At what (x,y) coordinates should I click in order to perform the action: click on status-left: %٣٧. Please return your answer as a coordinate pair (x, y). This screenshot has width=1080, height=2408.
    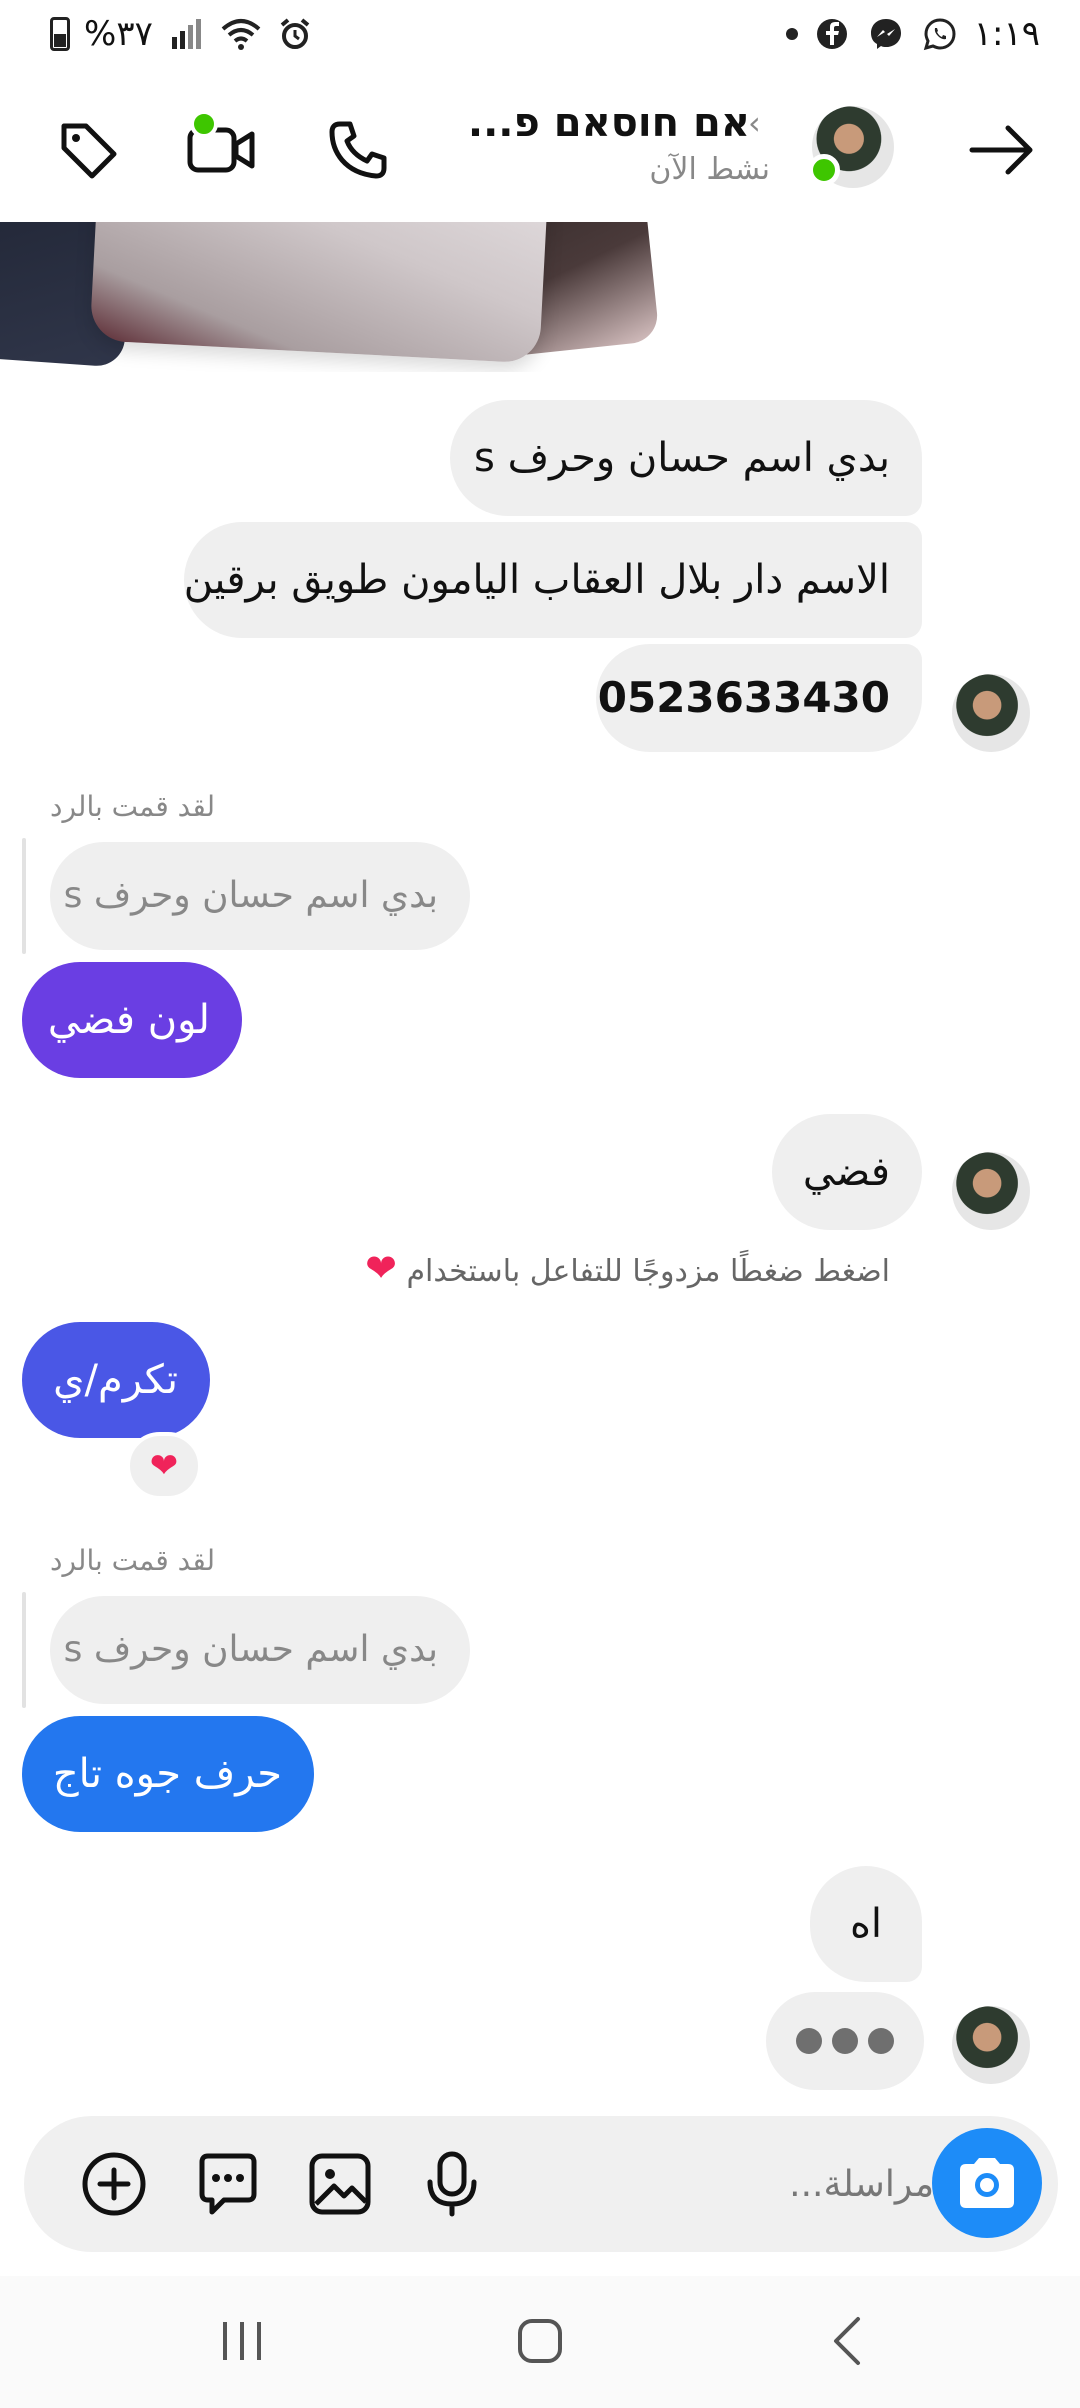
    Looking at the image, I should click on (182, 34).